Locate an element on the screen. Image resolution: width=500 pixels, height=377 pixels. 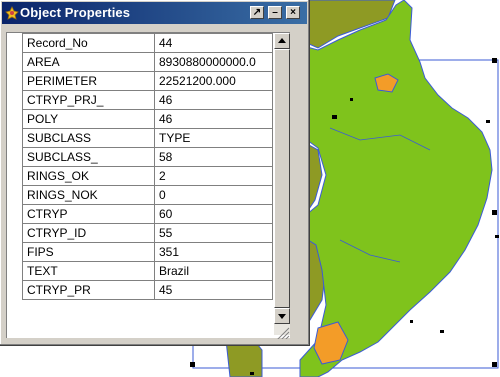
property-row: FIPS 351 is located at coordinates (147, 252).